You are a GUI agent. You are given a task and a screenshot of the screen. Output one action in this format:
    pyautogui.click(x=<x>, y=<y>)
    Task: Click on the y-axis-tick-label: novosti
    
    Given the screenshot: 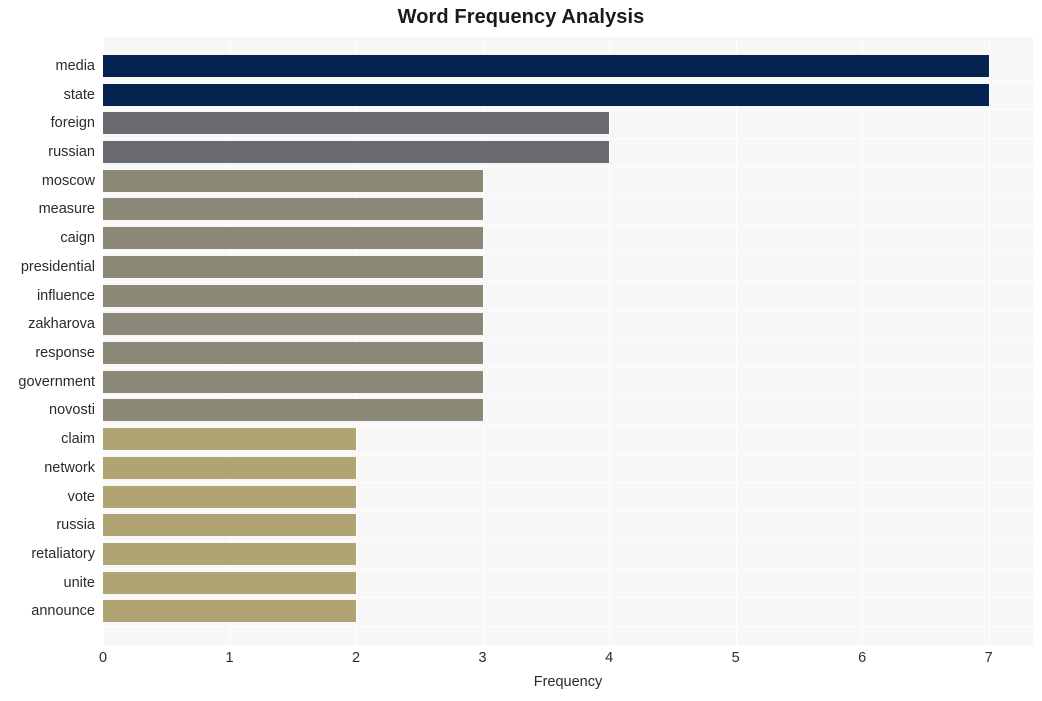 What is the action you would take?
    pyautogui.click(x=72, y=410)
    